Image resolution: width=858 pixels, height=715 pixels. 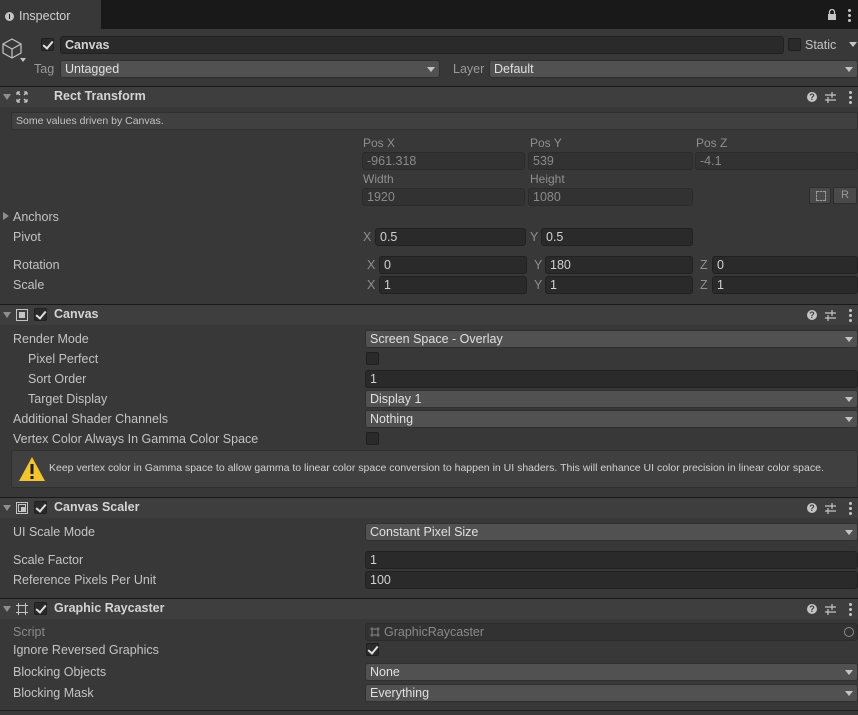 I want to click on canvas-icon, so click(x=22, y=315).